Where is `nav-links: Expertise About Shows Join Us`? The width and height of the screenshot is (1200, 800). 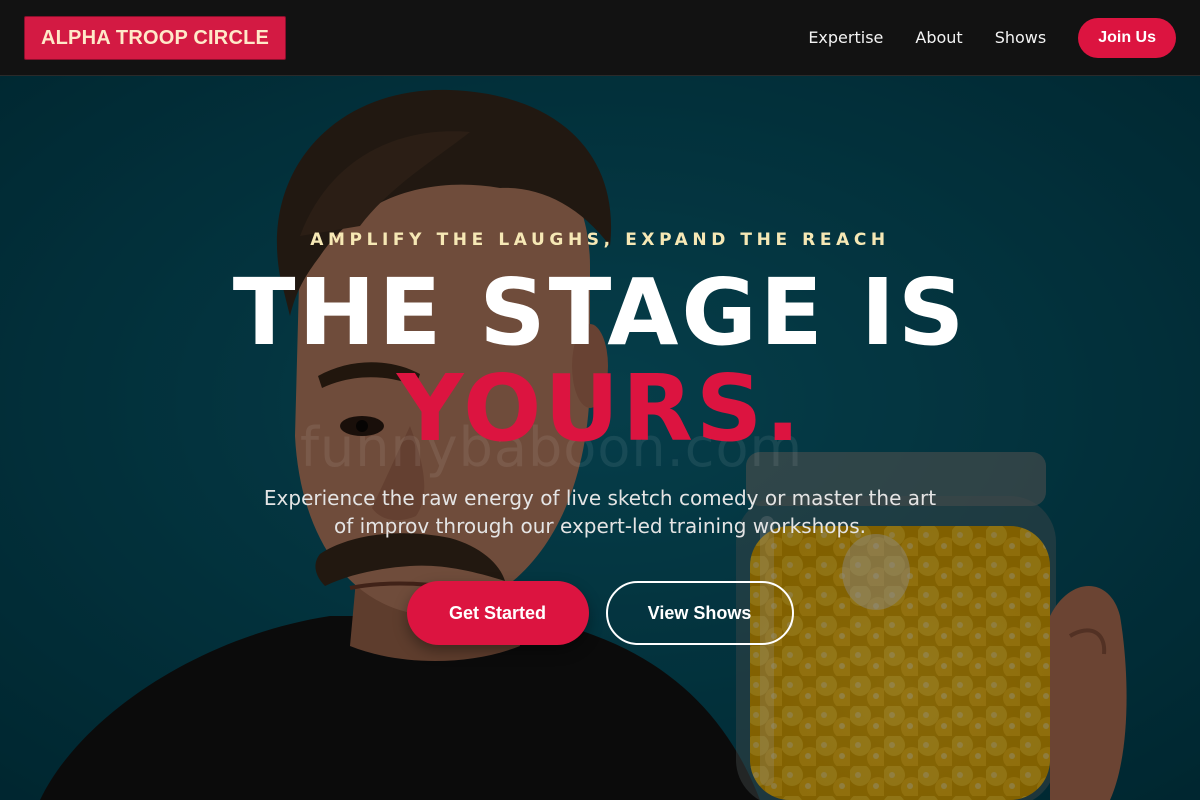 nav-links: Expertise About Shows Join Us is located at coordinates (992, 38).